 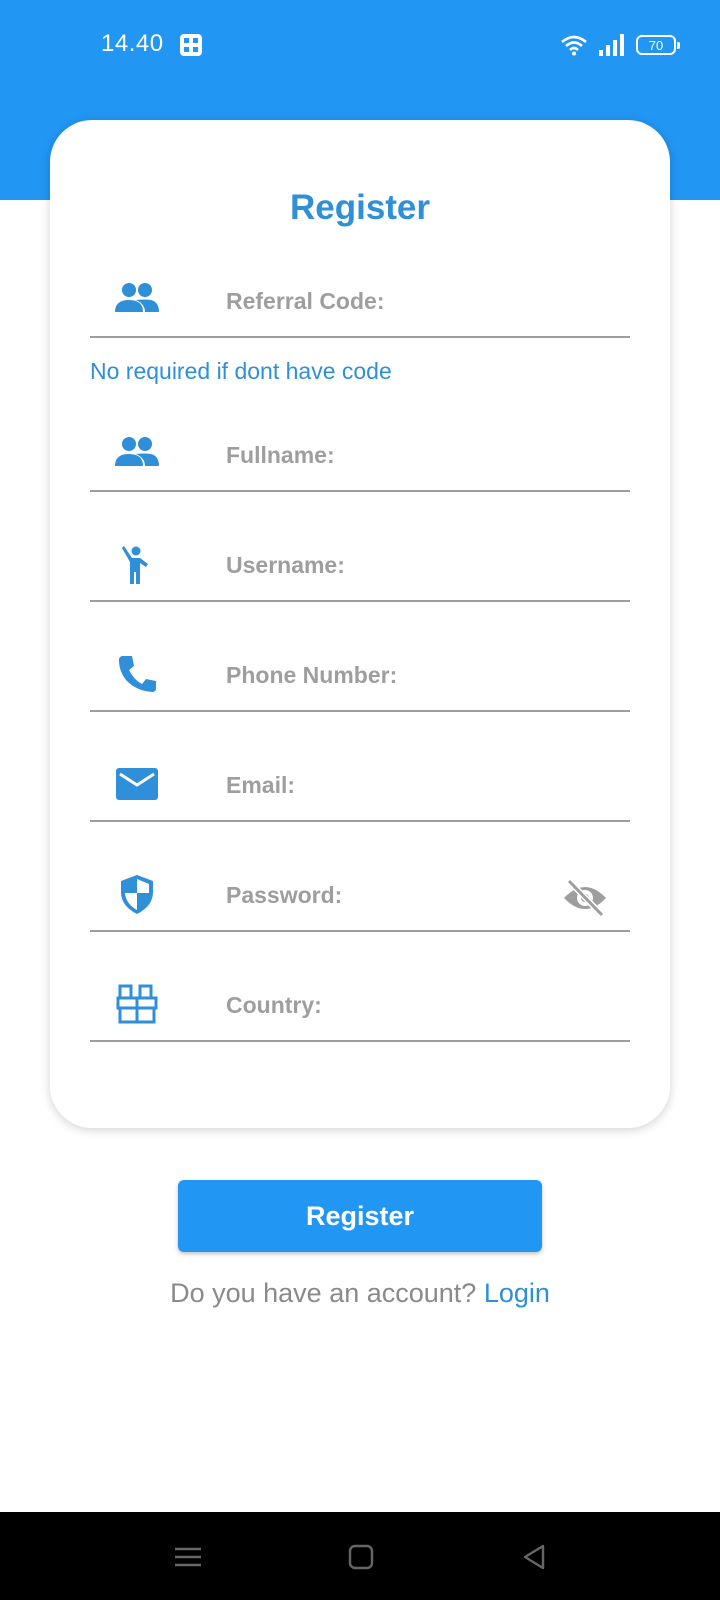 I want to click on fullname-label: Fullname:, so click(x=280, y=455).